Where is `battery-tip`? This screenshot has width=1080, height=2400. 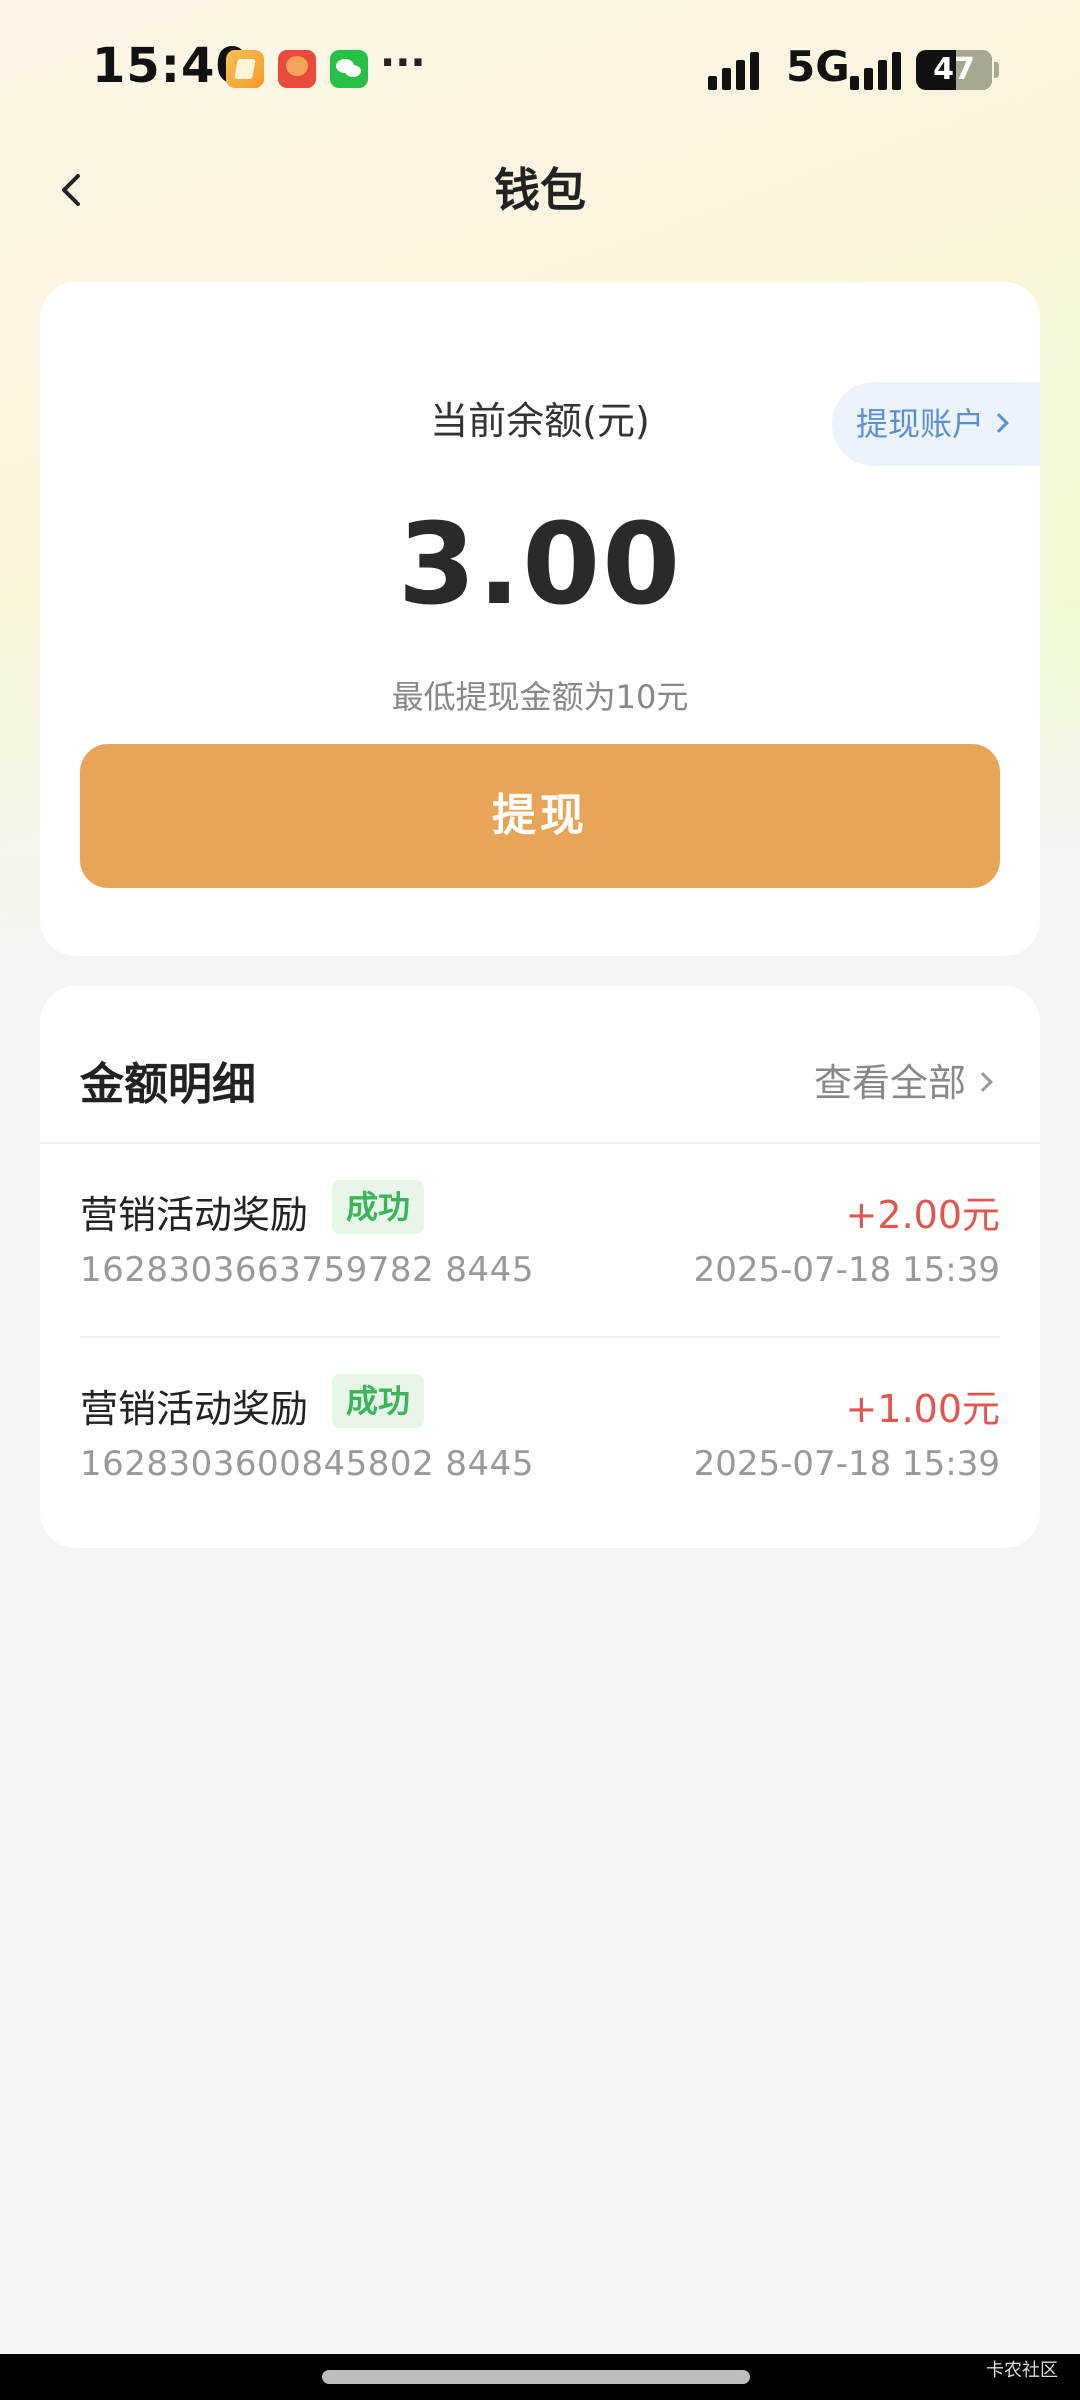
battery-tip is located at coordinates (996, 70).